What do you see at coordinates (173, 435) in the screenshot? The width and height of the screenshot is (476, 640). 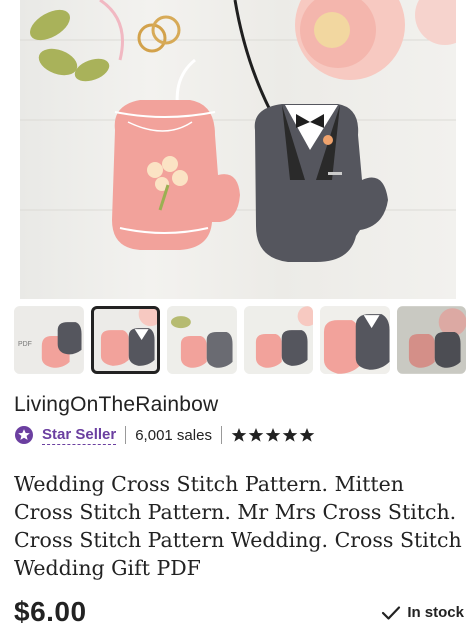 I see `sales-count: 6,001 sales` at bounding box center [173, 435].